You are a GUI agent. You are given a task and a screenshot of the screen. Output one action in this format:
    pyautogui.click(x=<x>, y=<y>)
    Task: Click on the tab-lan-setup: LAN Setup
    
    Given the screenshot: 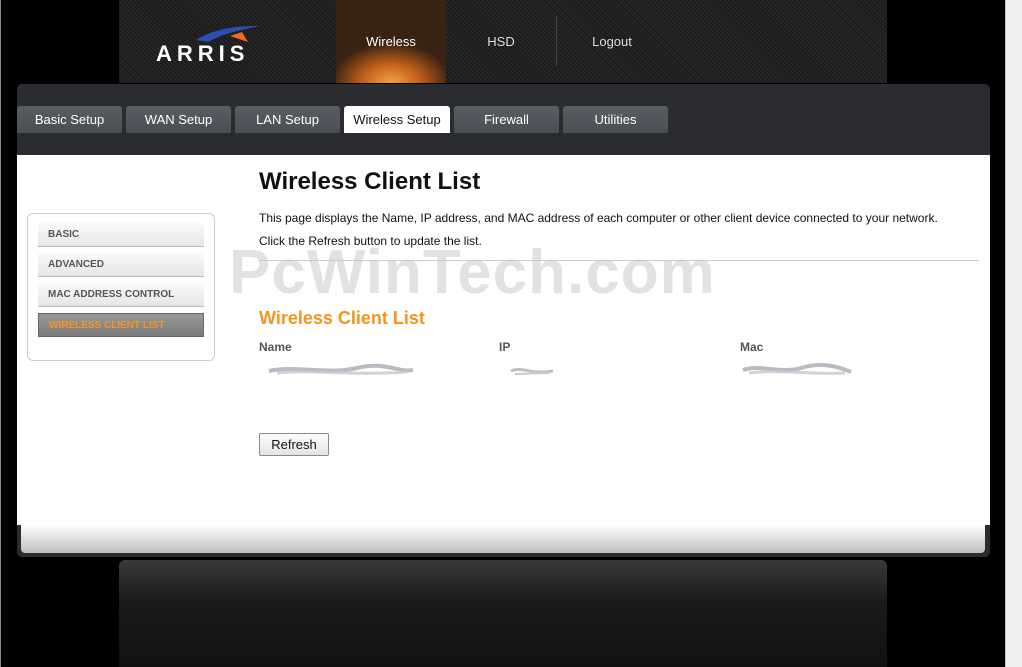 What is the action you would take?
    pyautogui.click(x=287, y=119)
    